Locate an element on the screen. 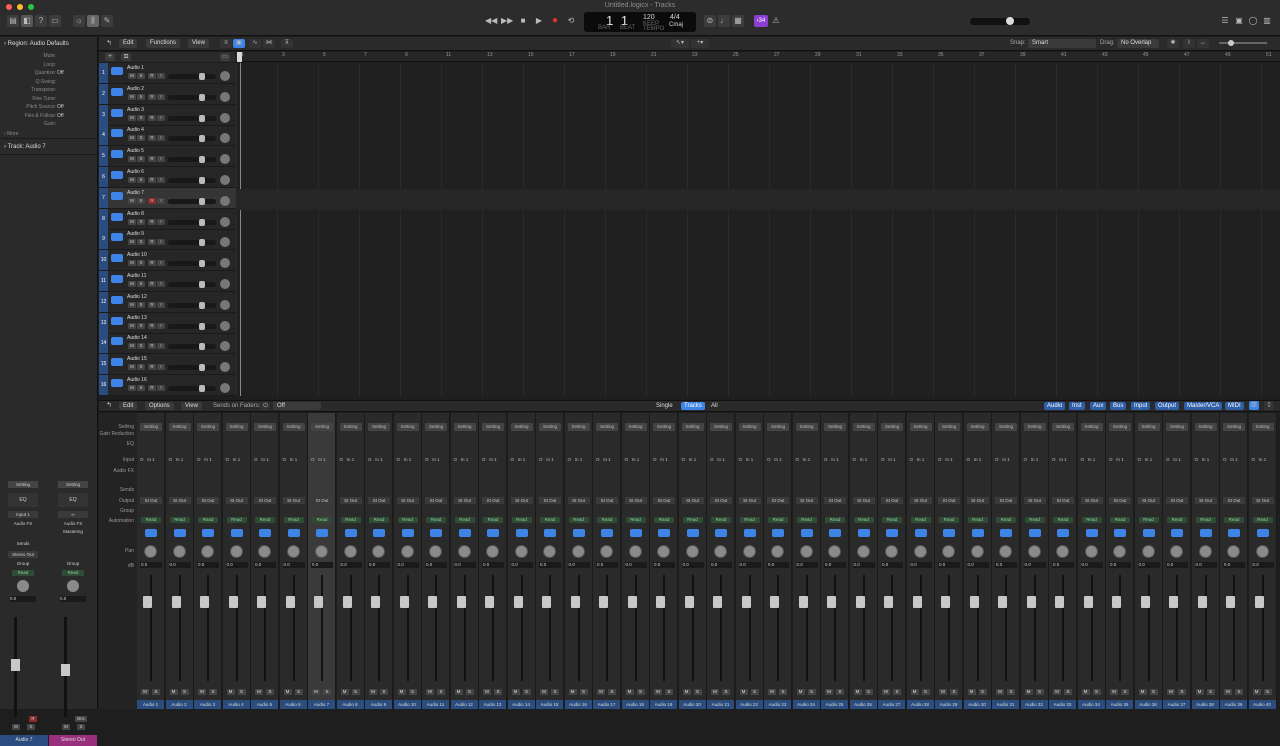 The width and height of the screenshot is (1280, 746). record-icon: ● is located at coordinates (555, 21).